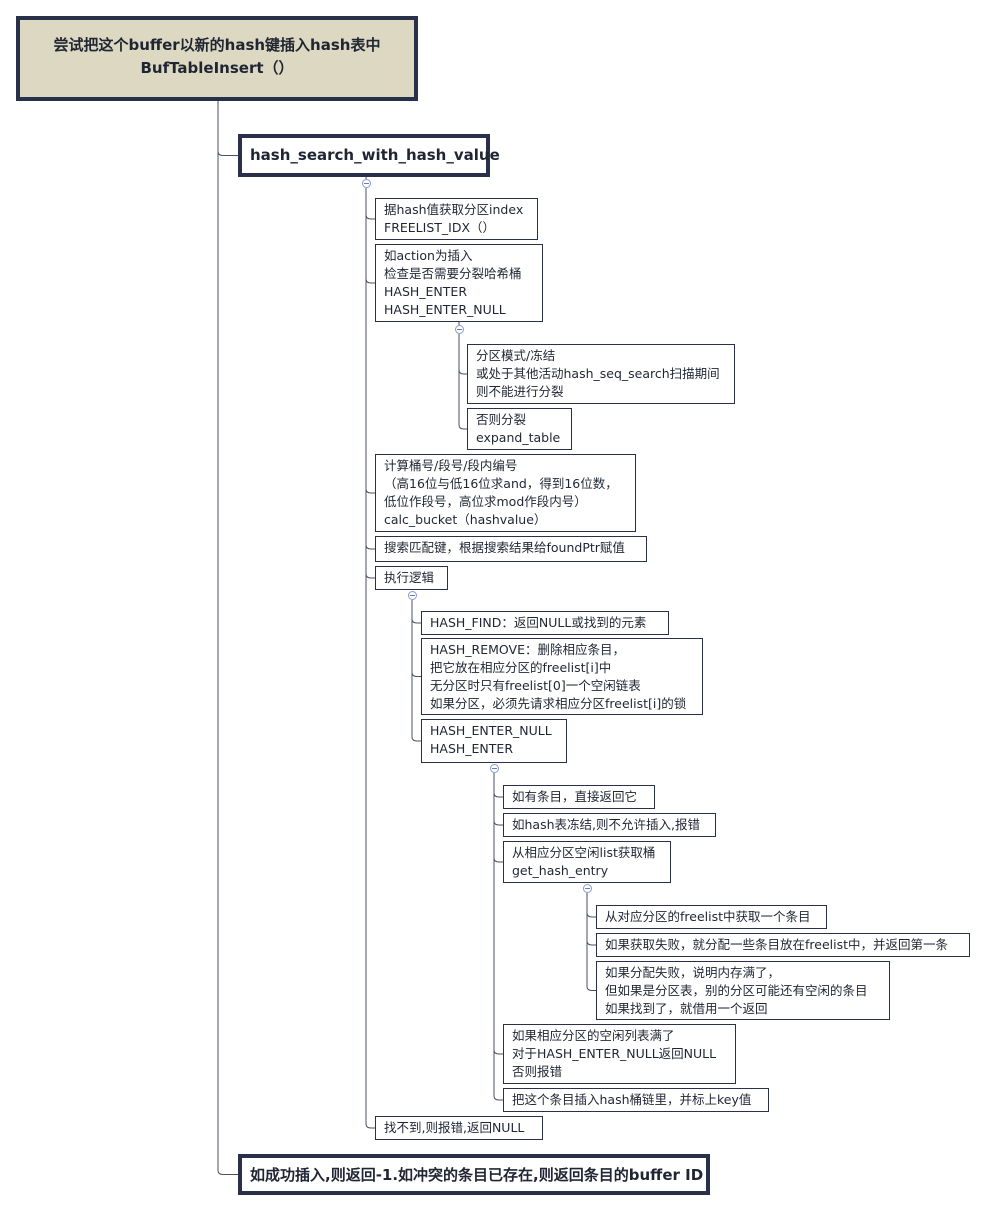 The width and height of the screenshot is (987, 1212). I want to click on node-hash-enter: HASH_ENTER_NULL HASH_ENTER, so click(494, 741).